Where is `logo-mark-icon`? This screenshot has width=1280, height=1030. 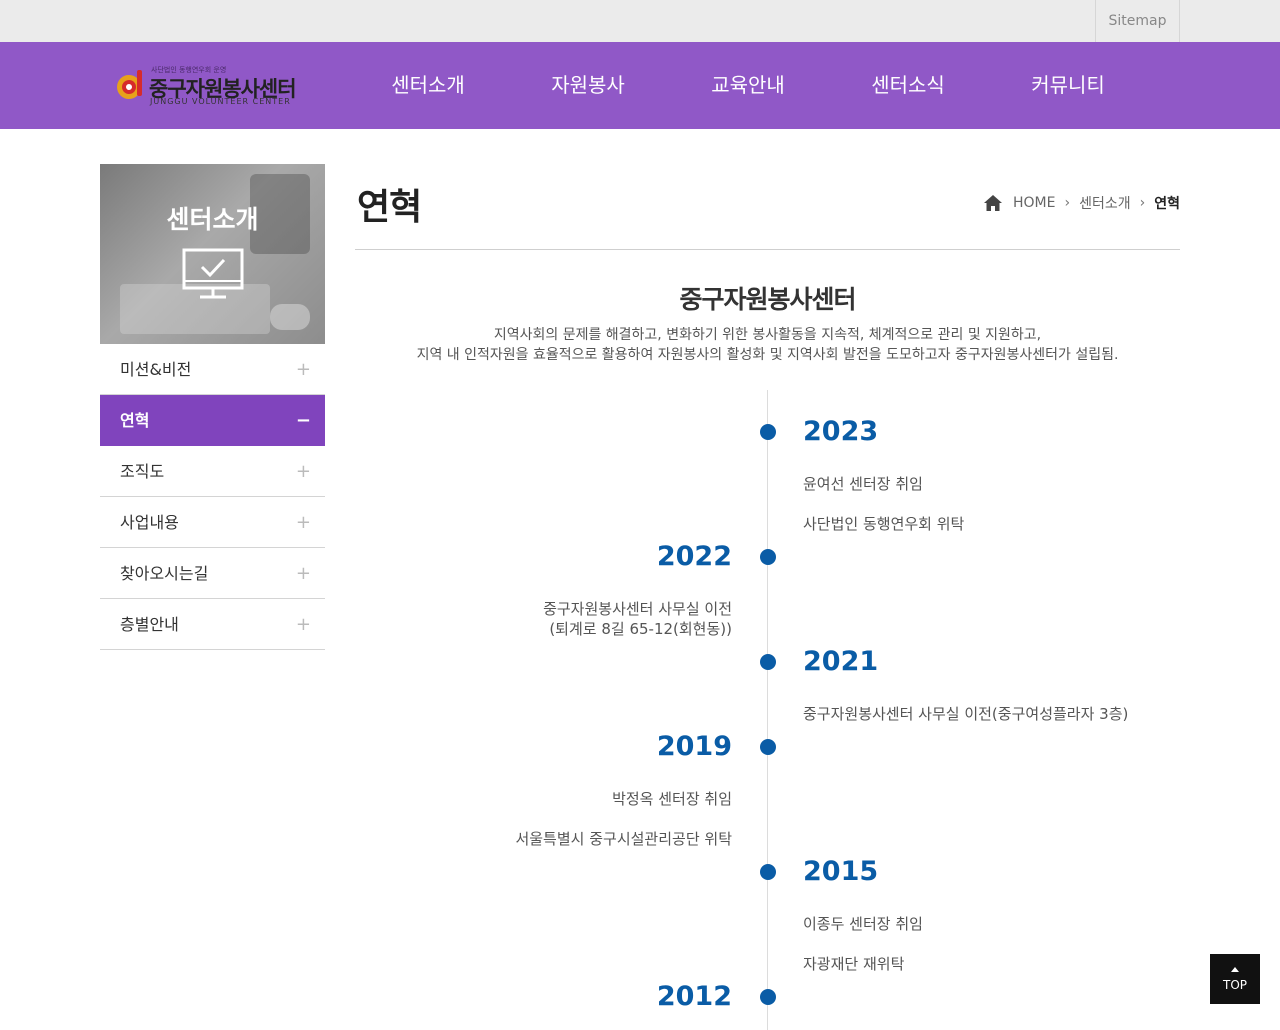
logo-mark-icon is located at coordinates (129, 84).